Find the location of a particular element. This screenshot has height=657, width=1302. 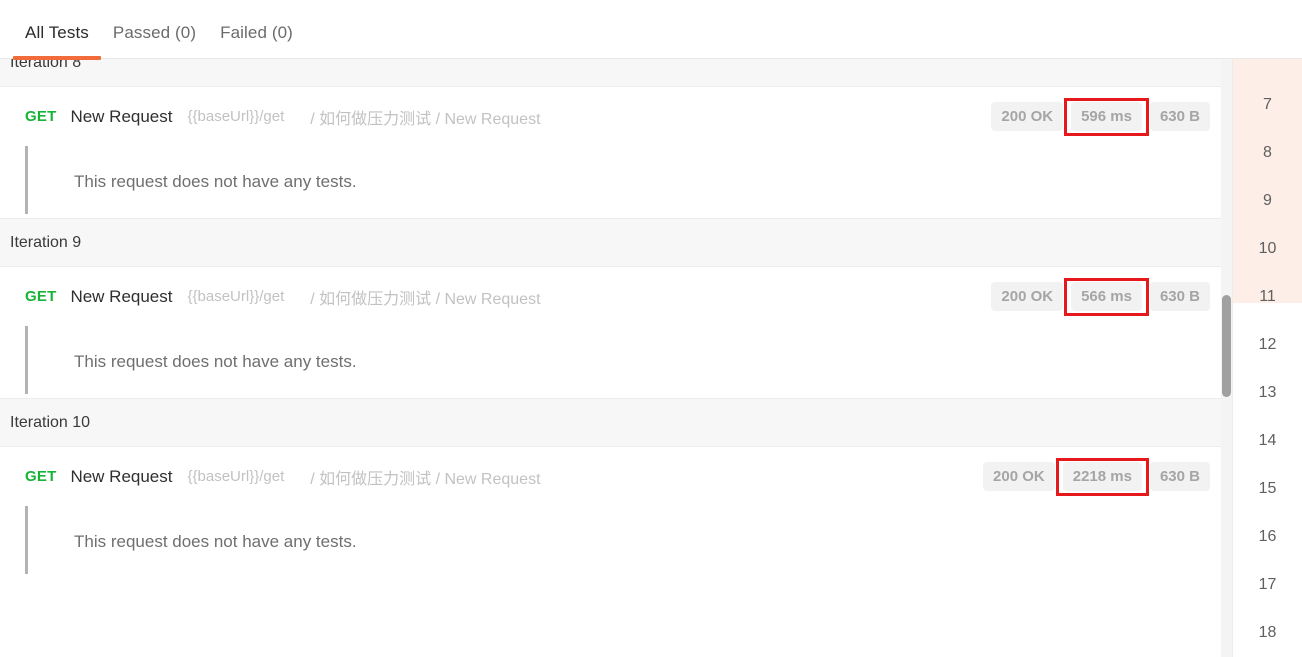

iteration-title: Iteration 9 is located at coordinates (46, 242).